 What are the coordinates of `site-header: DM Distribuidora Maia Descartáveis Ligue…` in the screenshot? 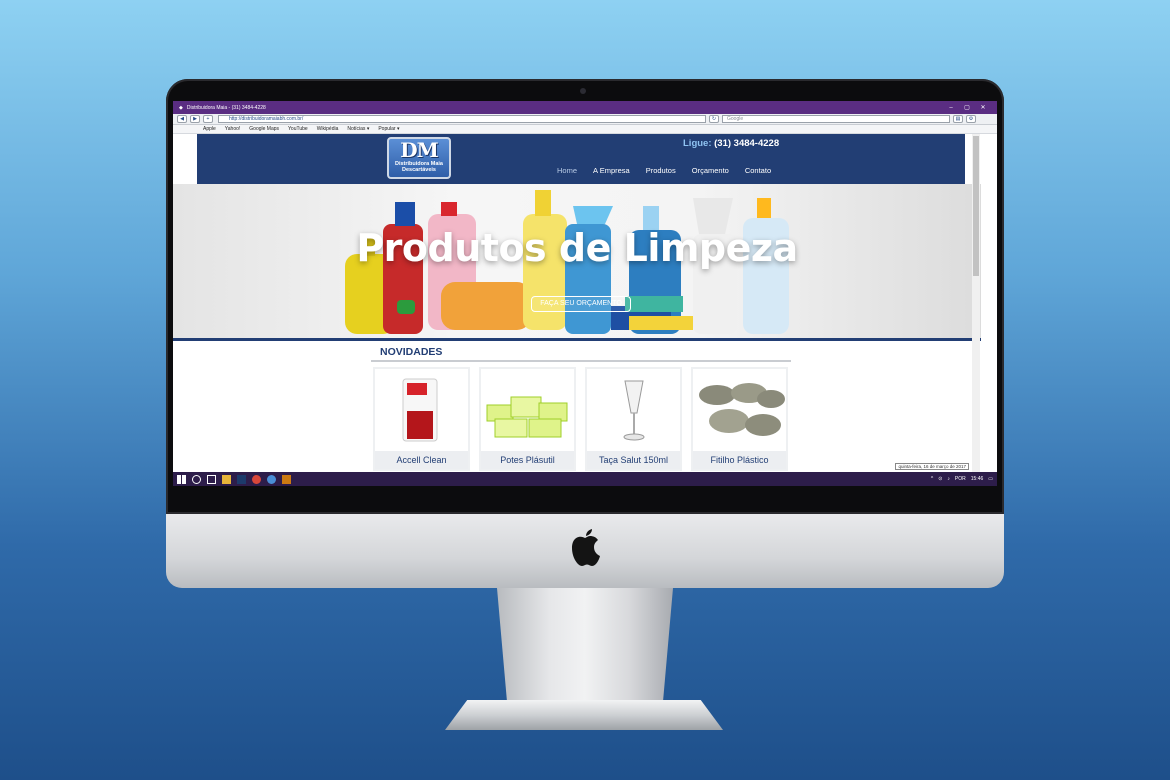 It's located at (581, 159).